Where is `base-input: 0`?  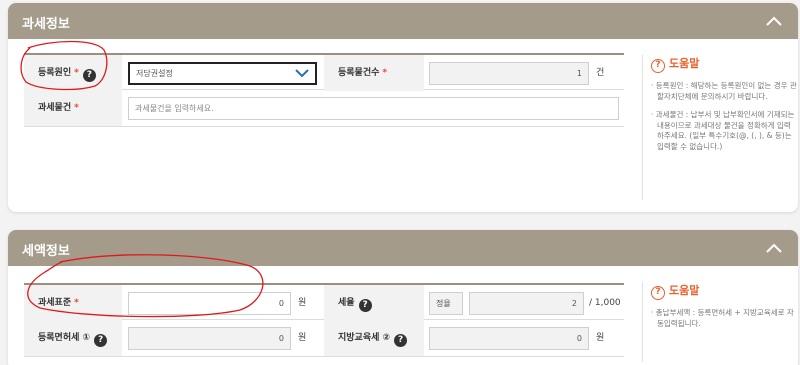
base-input: 0 is located at coordinates (209, 303).